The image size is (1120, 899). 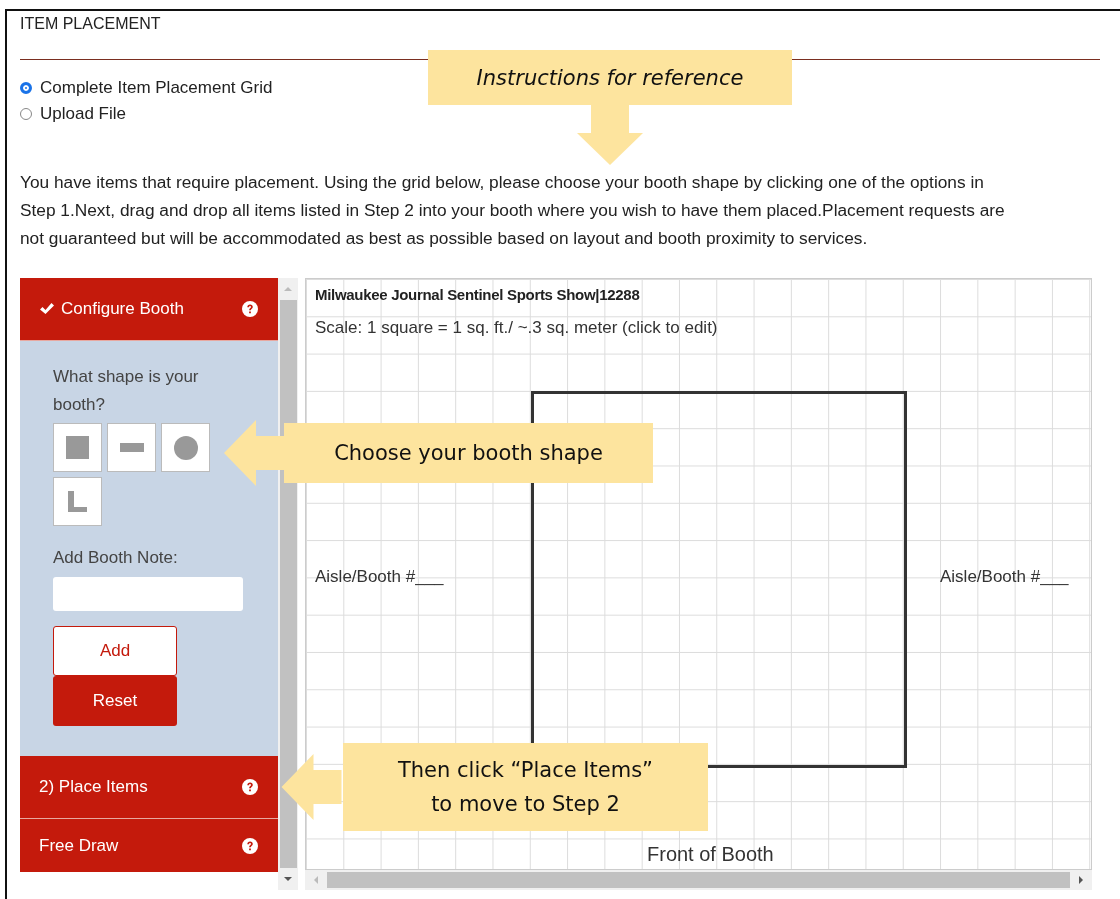 What do you see at coordinates (698, 880) in the screenshot?
I see `horizontal-scrollbar` at bounding box center [698, 880].